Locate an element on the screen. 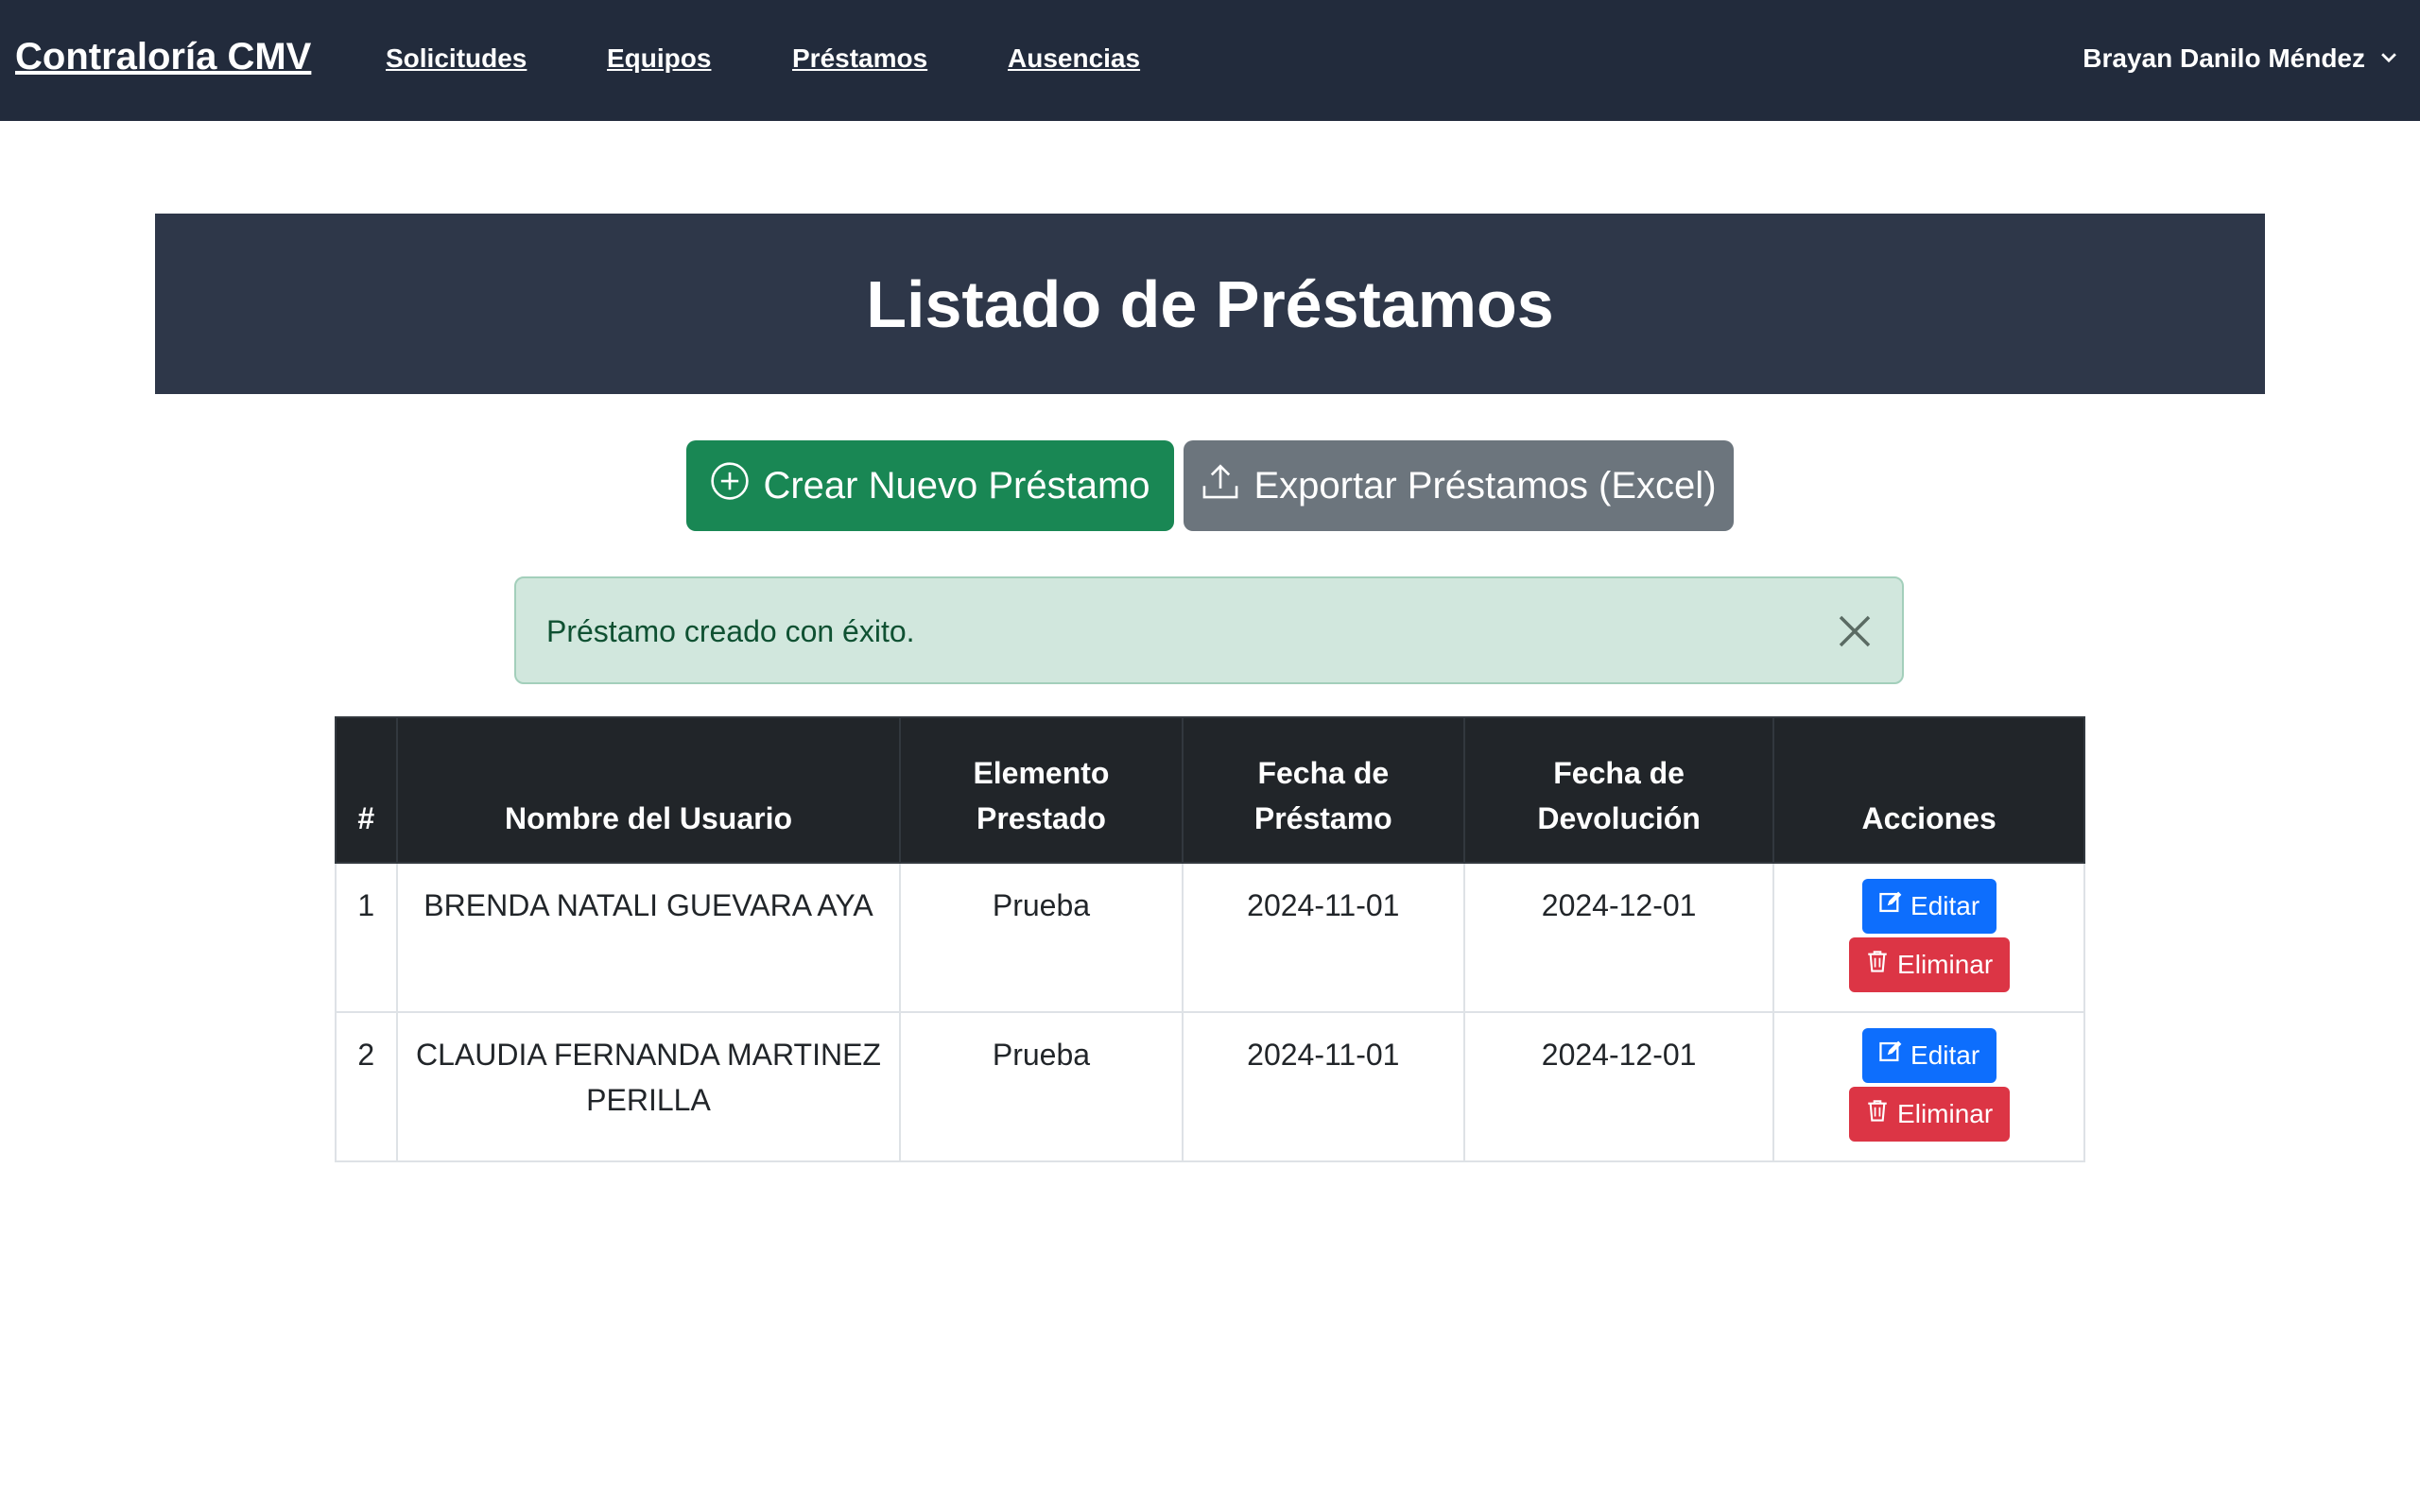 The height and width of the screenshot is (1512, 2420). header-item: Elemento Prestado is located at coordinates (1041, 790).